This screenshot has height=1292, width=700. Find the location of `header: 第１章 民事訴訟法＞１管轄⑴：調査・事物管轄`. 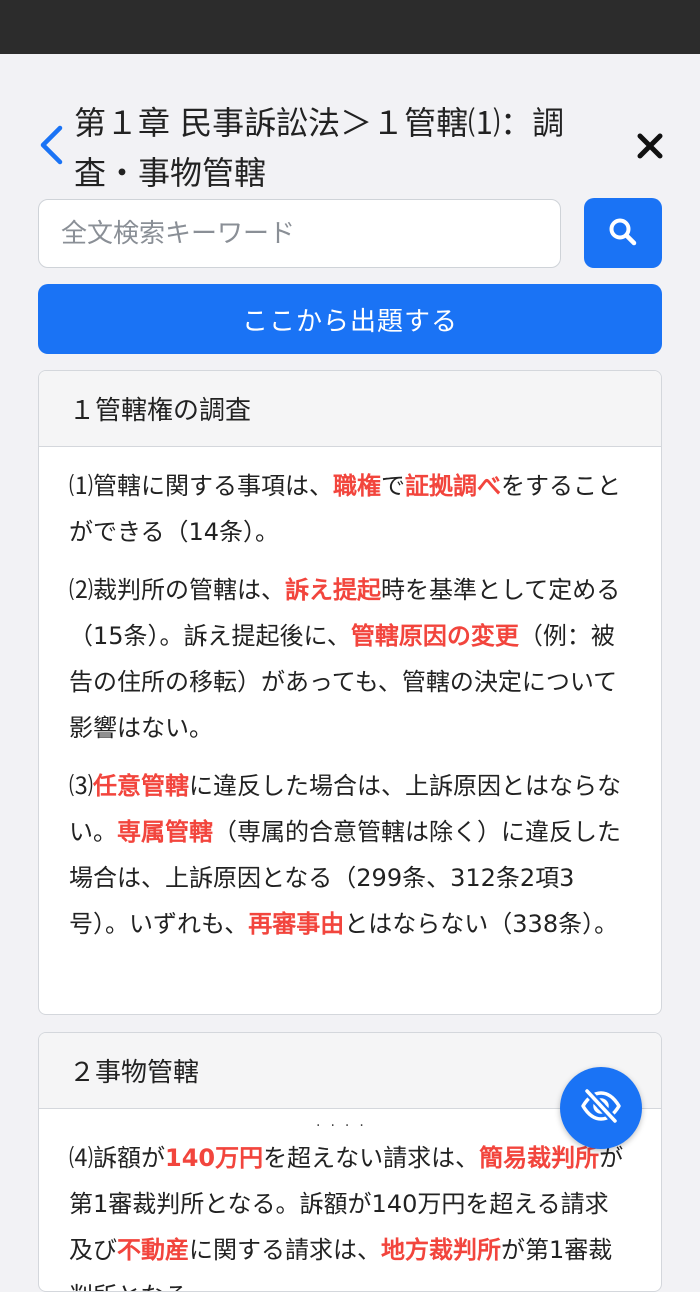

header: 第１章 民事訴訟法＞１管轄⑴：調査・事物管轄 is located at coordinates (350, 127).